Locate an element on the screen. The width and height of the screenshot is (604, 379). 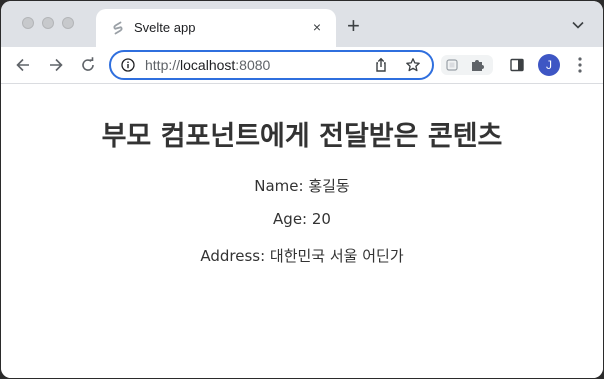
reload-icon is located at coordinates (88, 65).